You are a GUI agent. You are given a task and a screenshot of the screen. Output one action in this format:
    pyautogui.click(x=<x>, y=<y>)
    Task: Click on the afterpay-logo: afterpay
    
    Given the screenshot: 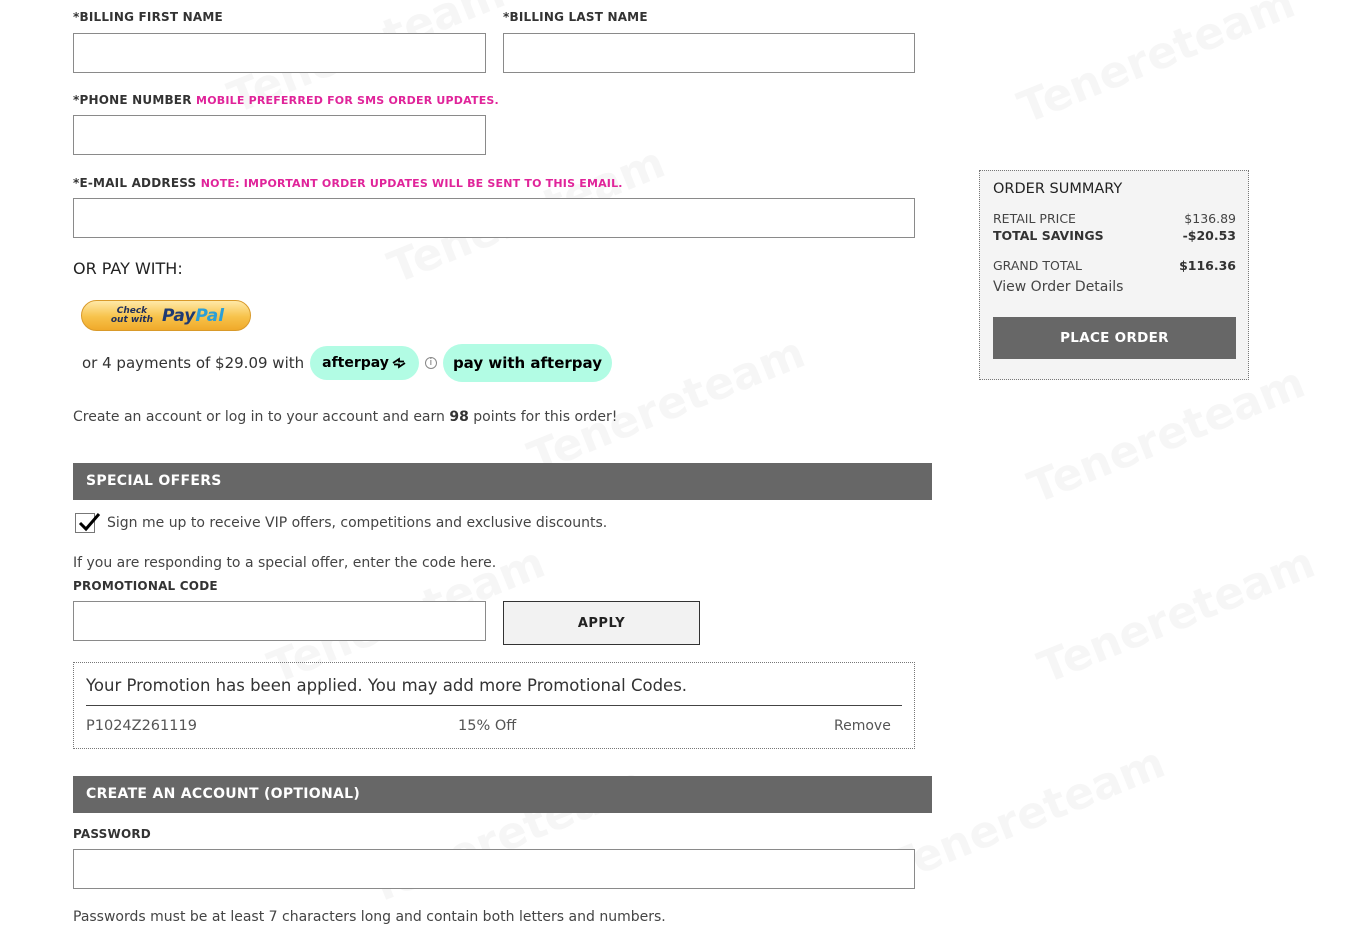 What is the action you would take?
    pyautogui.click(x=364, y=363)
    